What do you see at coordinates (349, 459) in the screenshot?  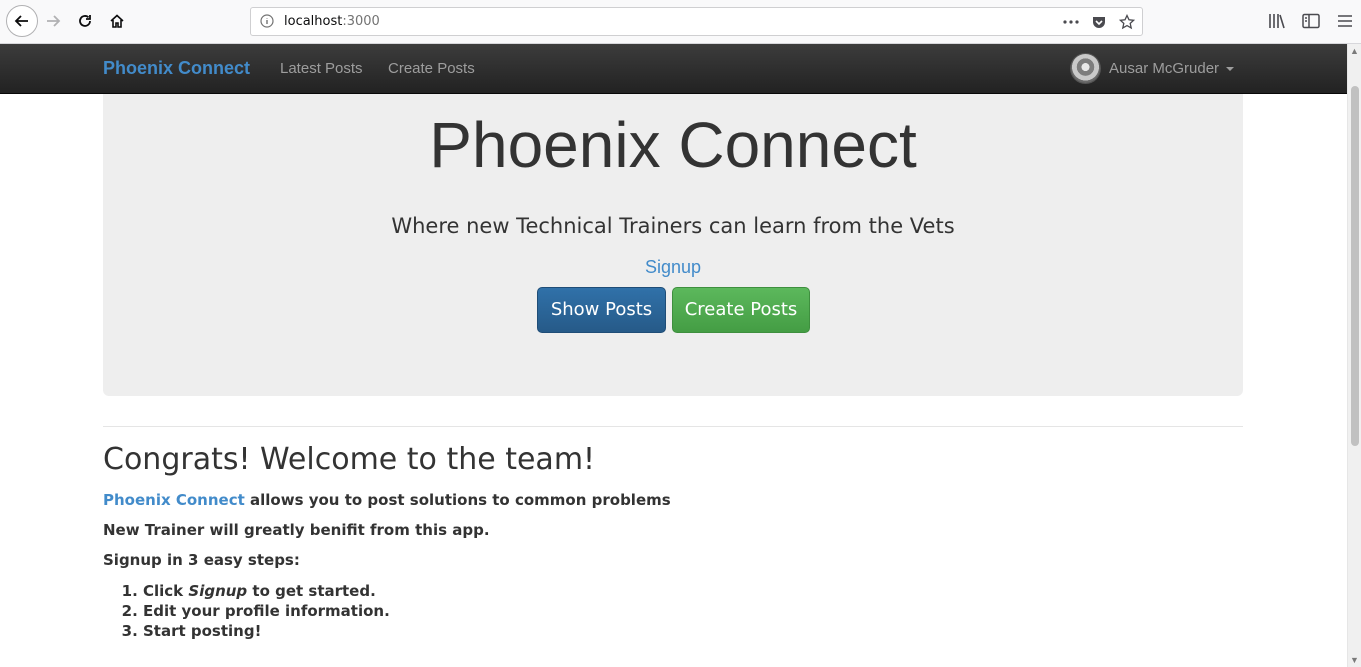 I see `welcome-heading: Congrats! Welcome to the team!` at bounding box center [349, 459].